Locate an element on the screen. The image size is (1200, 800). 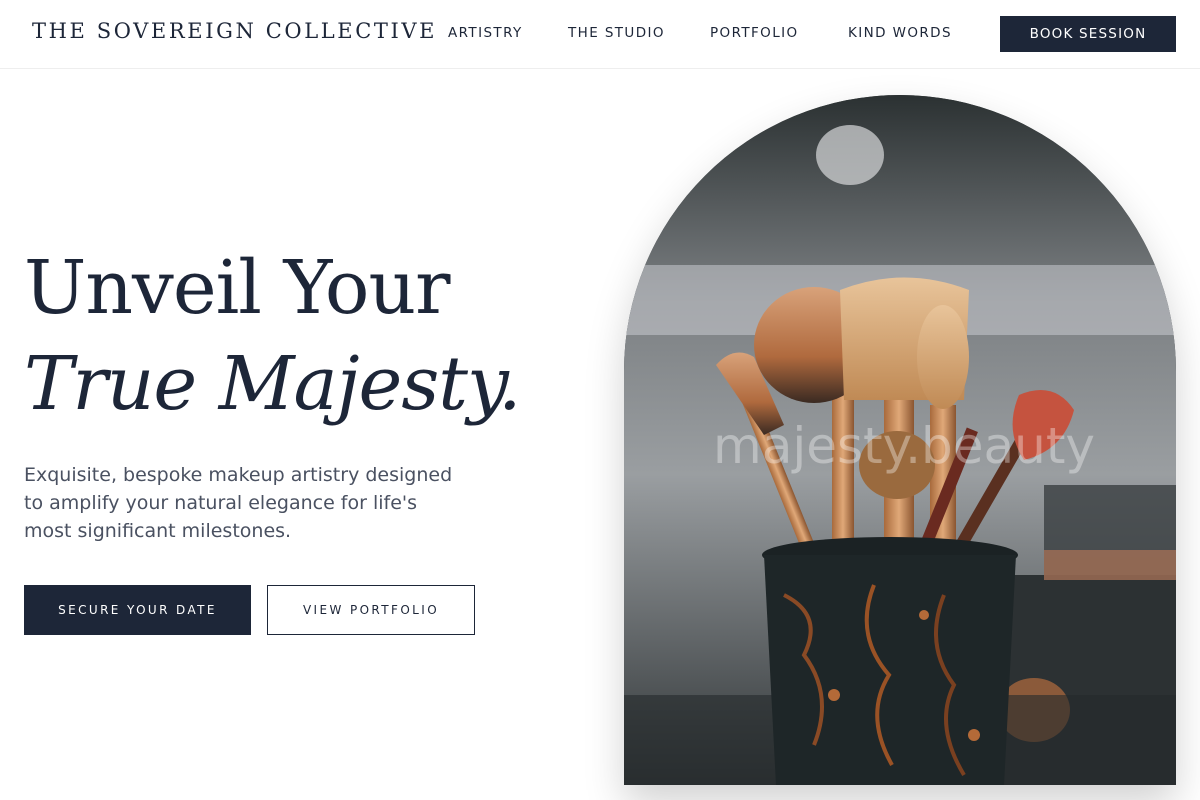
book-session-button: BOOK SESSION is located at coordinates (1088, 34).